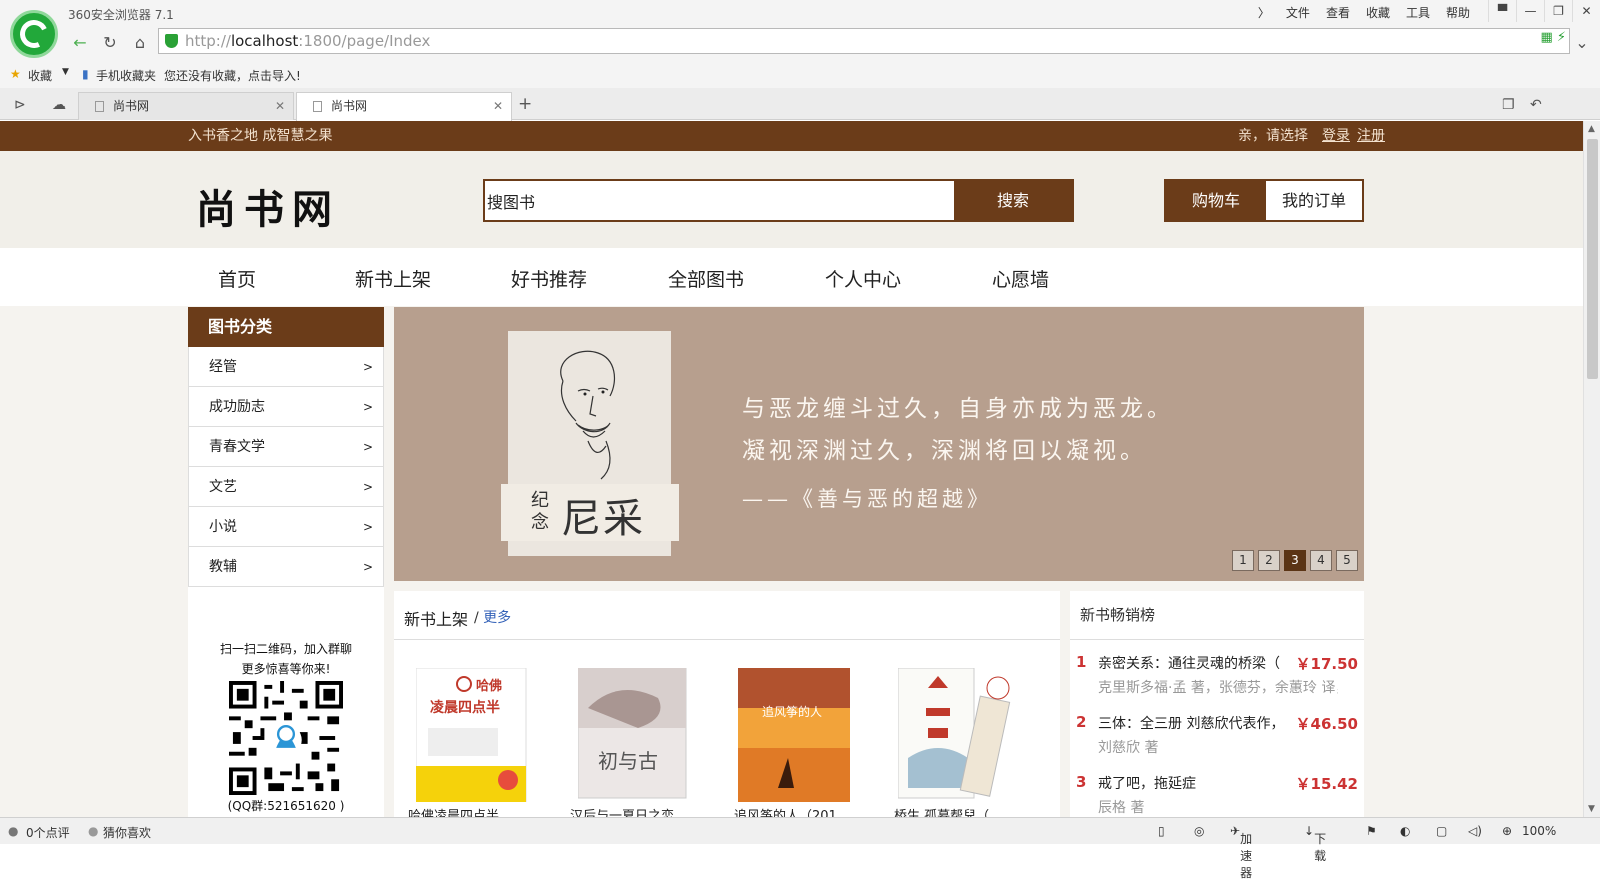 The height and width of the screenshot is (881, 1600). I want to click on banner-page-5: 5, so click(1347, 560).